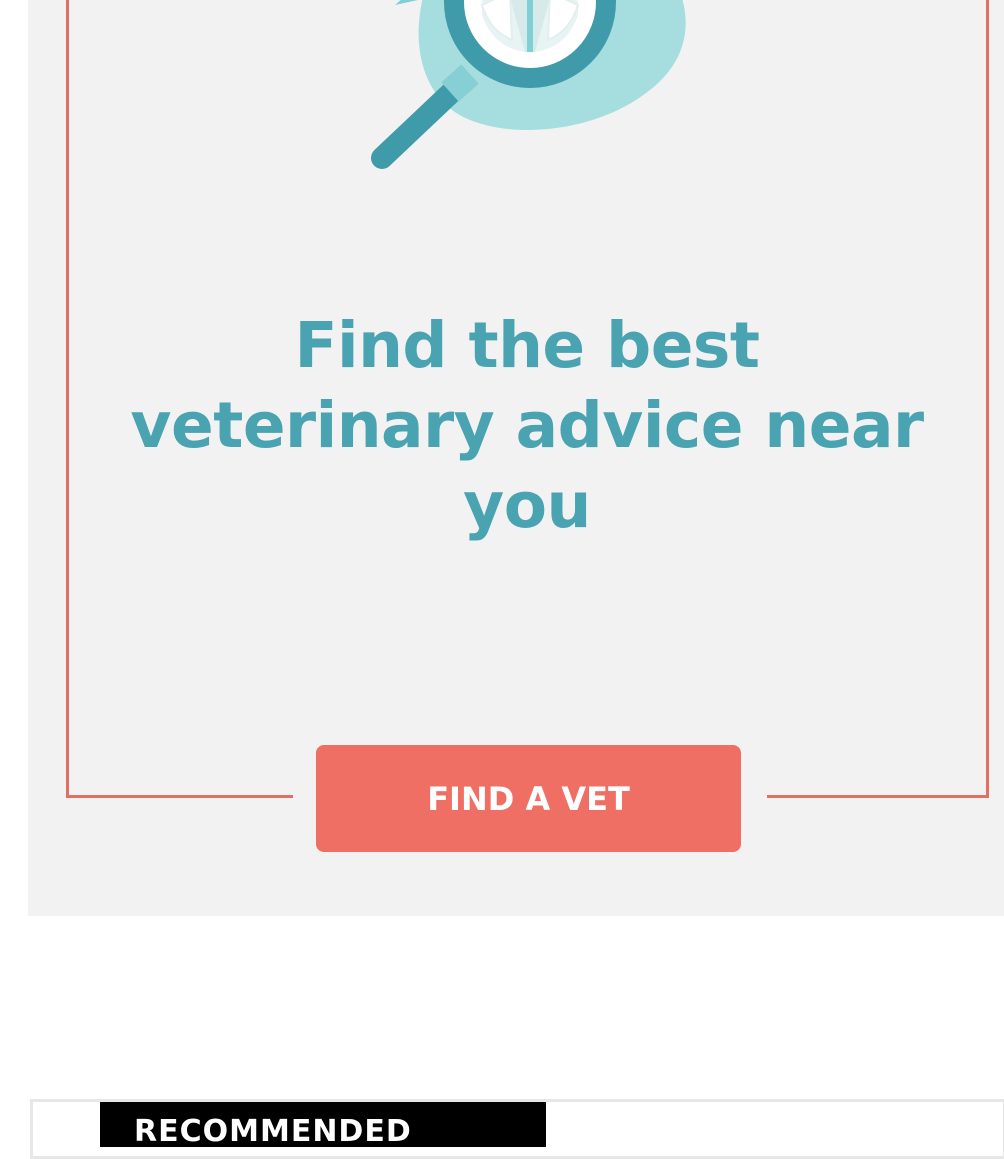 The width and height of the screenshot is (1004, 1159). I want to click on frame-bottom-right-border, so click(878, 796).